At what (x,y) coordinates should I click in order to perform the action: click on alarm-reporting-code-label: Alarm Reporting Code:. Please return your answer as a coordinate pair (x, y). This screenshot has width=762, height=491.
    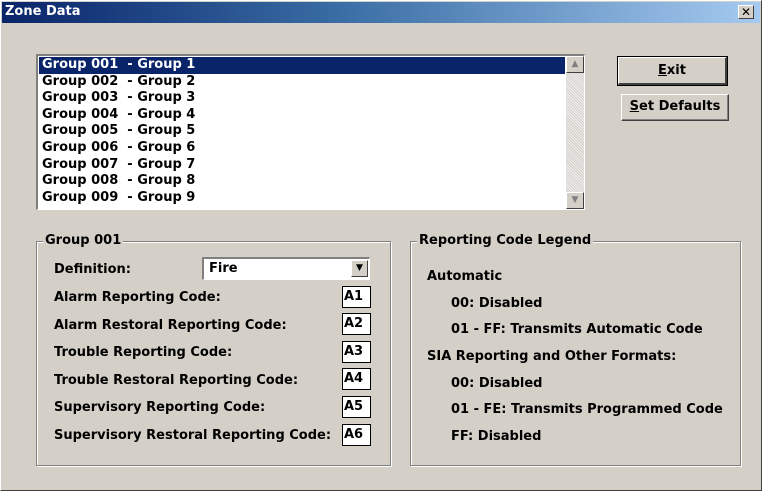
    Looking at the image, I should click on (137, 297).